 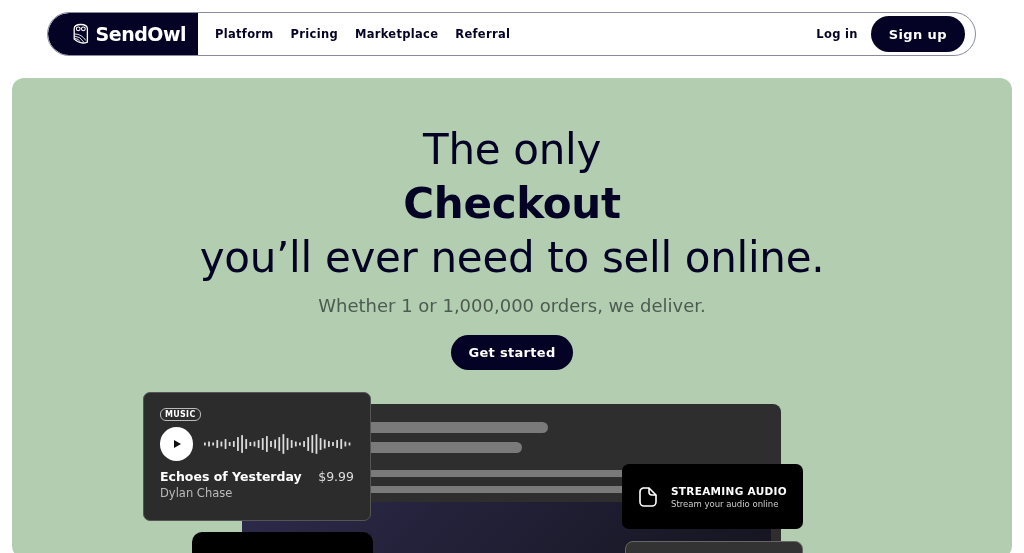 I want to click on nav-link: Marketplace, so click(x=396, y=34).